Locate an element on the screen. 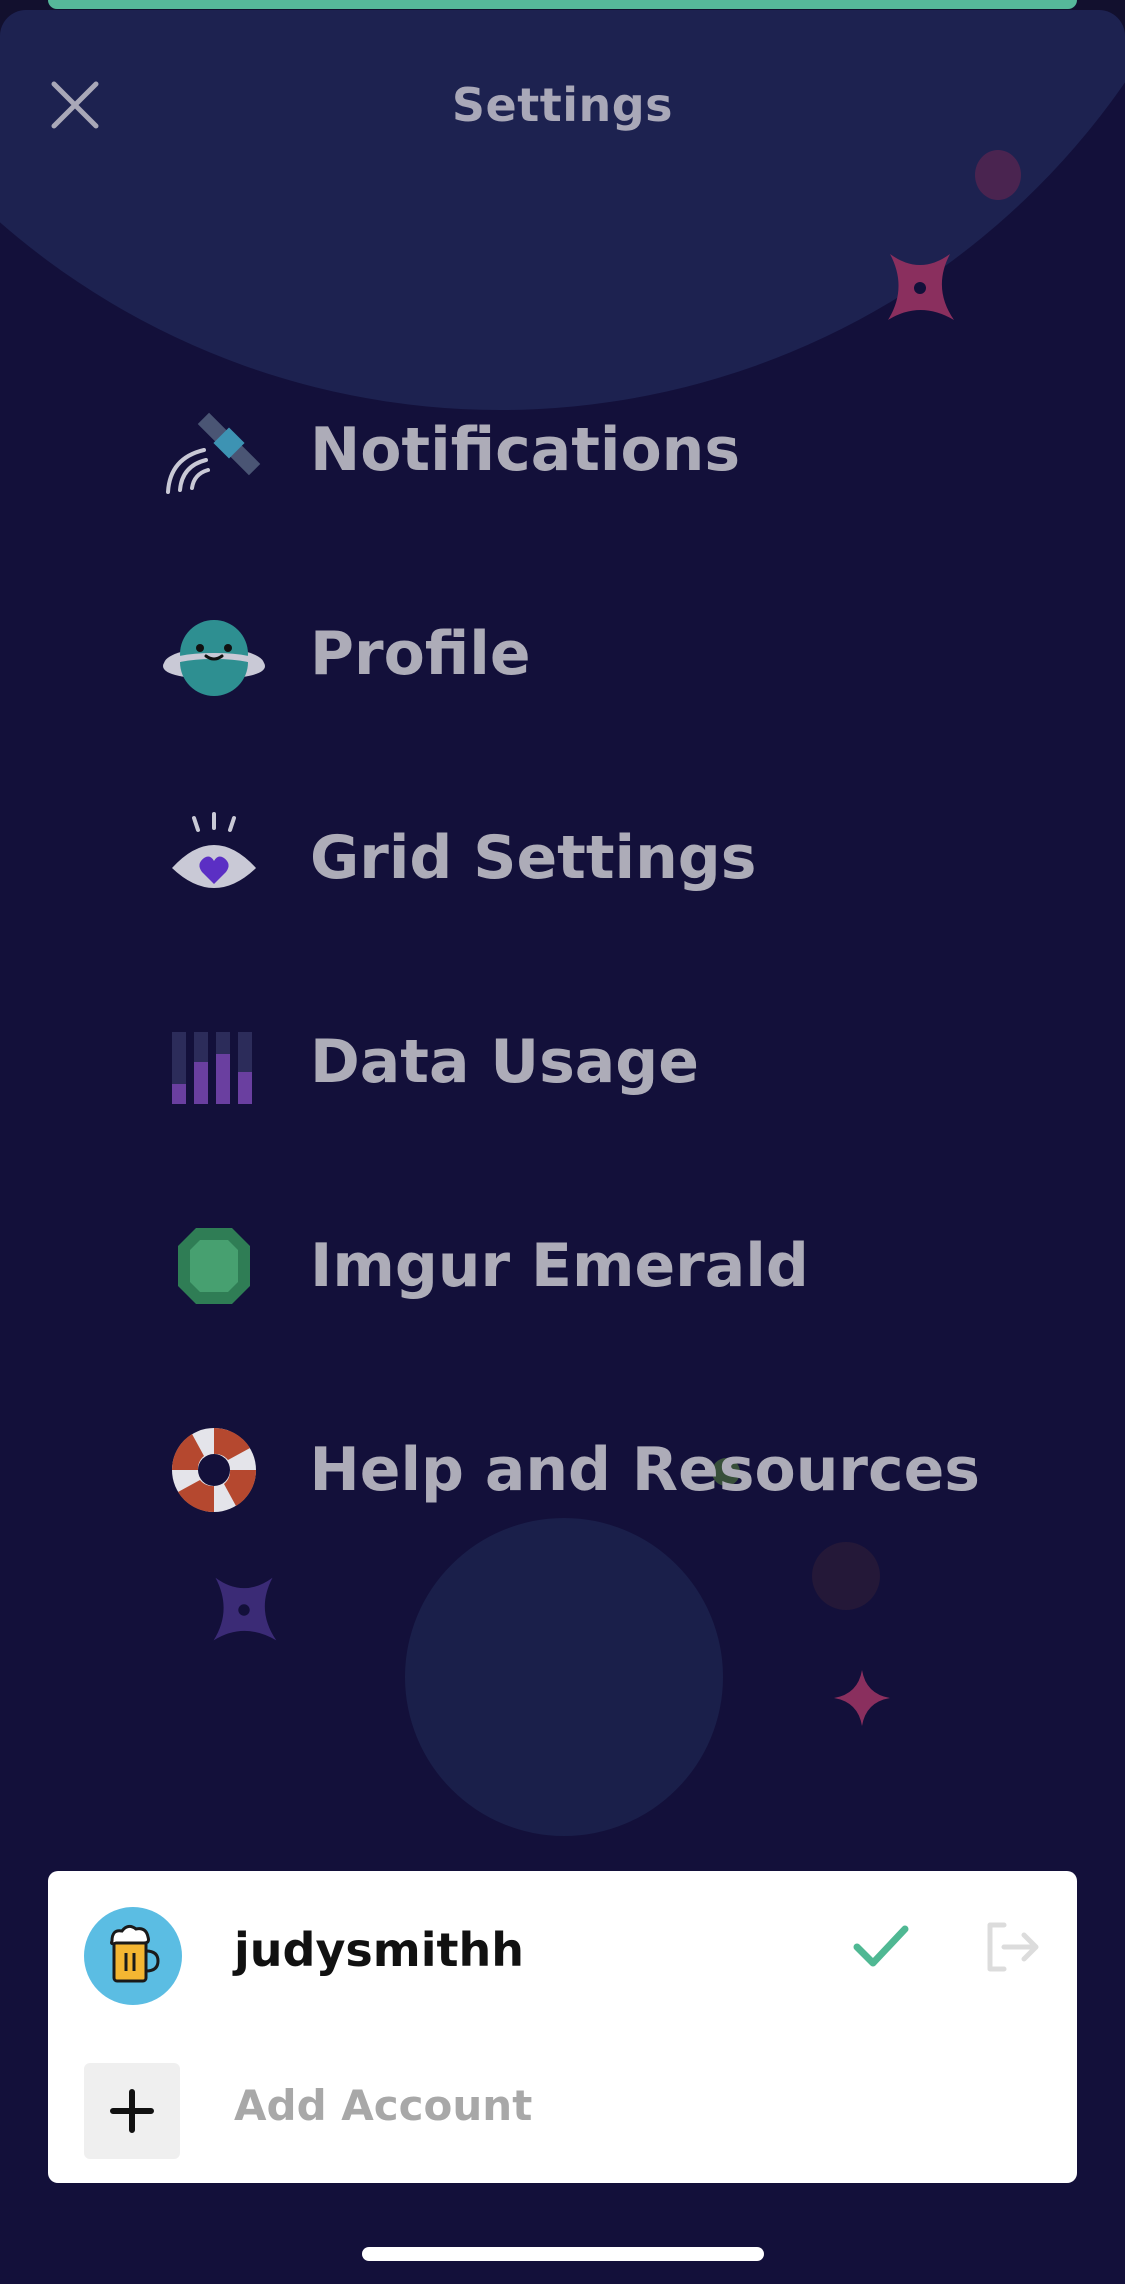  menu-label: Notifications is located at coordinates (525, 450).